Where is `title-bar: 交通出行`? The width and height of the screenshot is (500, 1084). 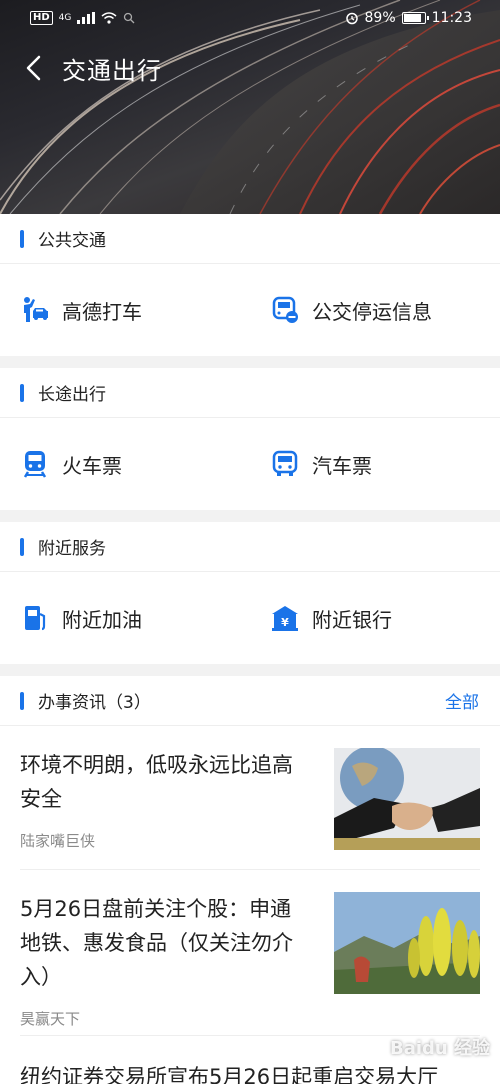
title-bar: 交通出行 is located at coordinates (81, 68).